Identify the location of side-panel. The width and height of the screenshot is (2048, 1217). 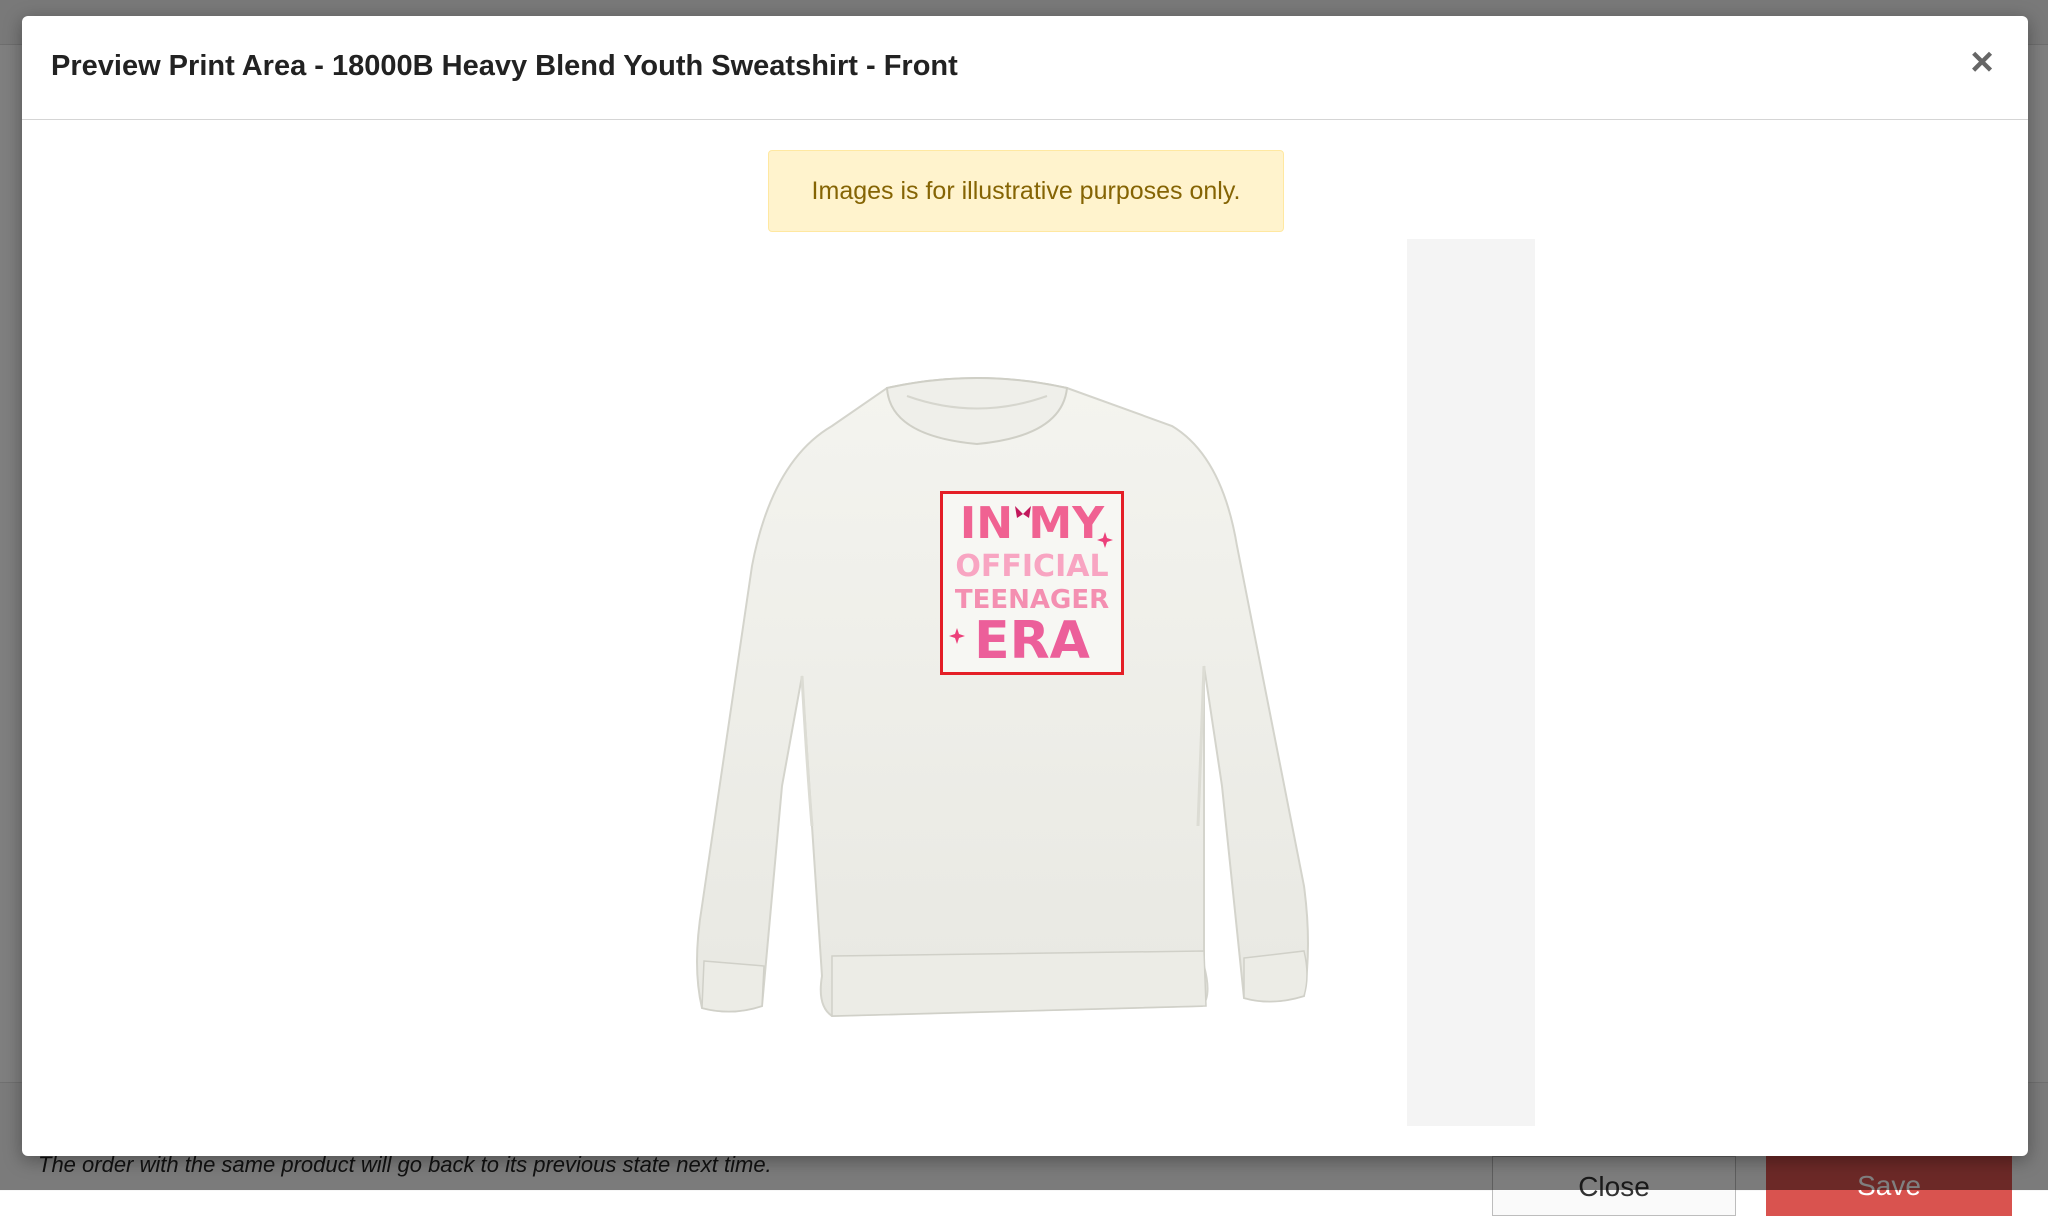
(1471, 682).